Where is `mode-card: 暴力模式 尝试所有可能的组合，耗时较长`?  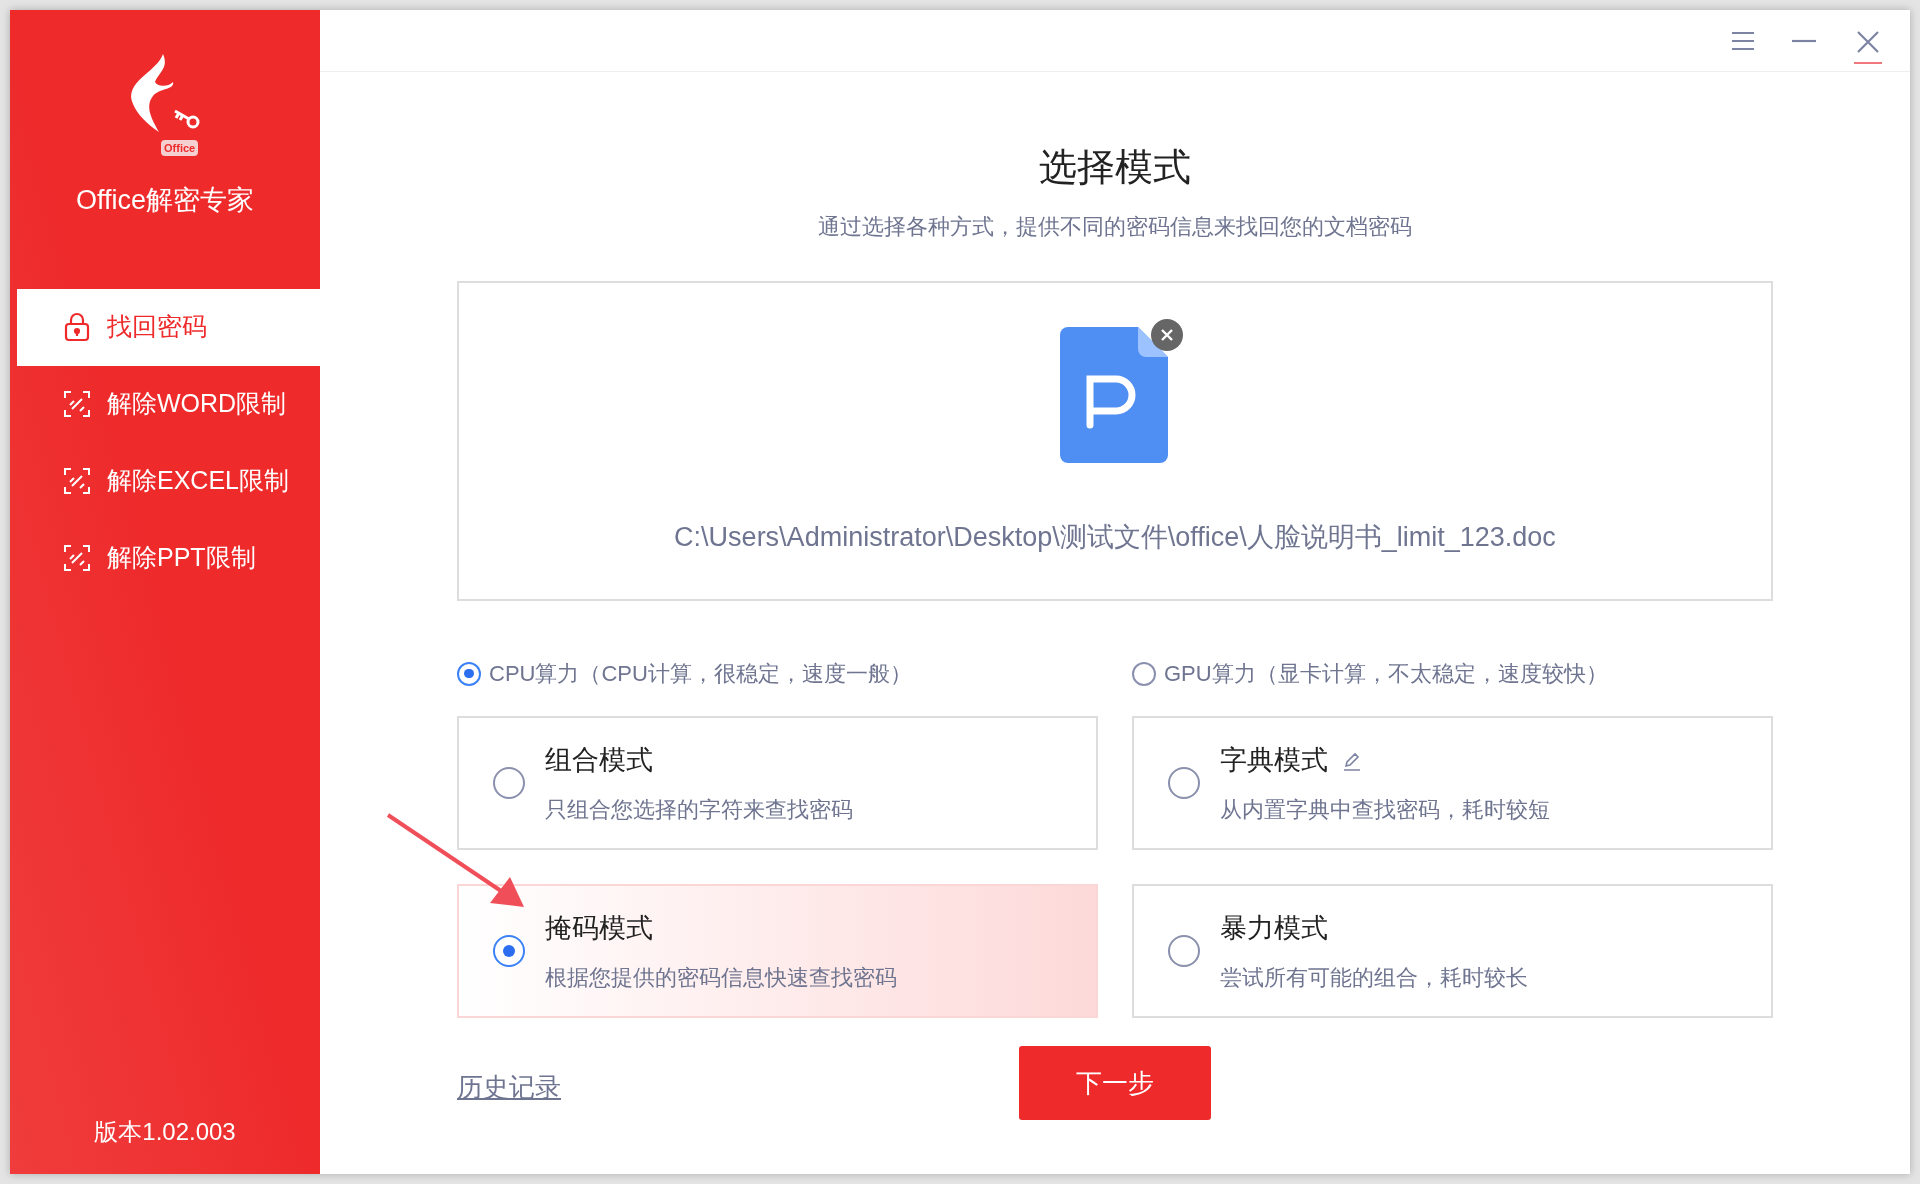 mode-card: 暴力模式 尝试所有可能的组合，耗时较长 is located at coordinates (1452, 951).